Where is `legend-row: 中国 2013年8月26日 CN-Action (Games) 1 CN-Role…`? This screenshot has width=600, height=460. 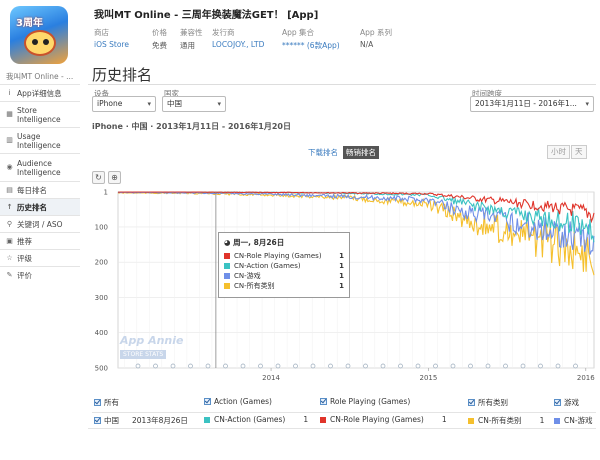
legend-row: 中国 2013年8月26日 CN-Action (Games) 1 CN-Role… is located at coordinates (344, 418).